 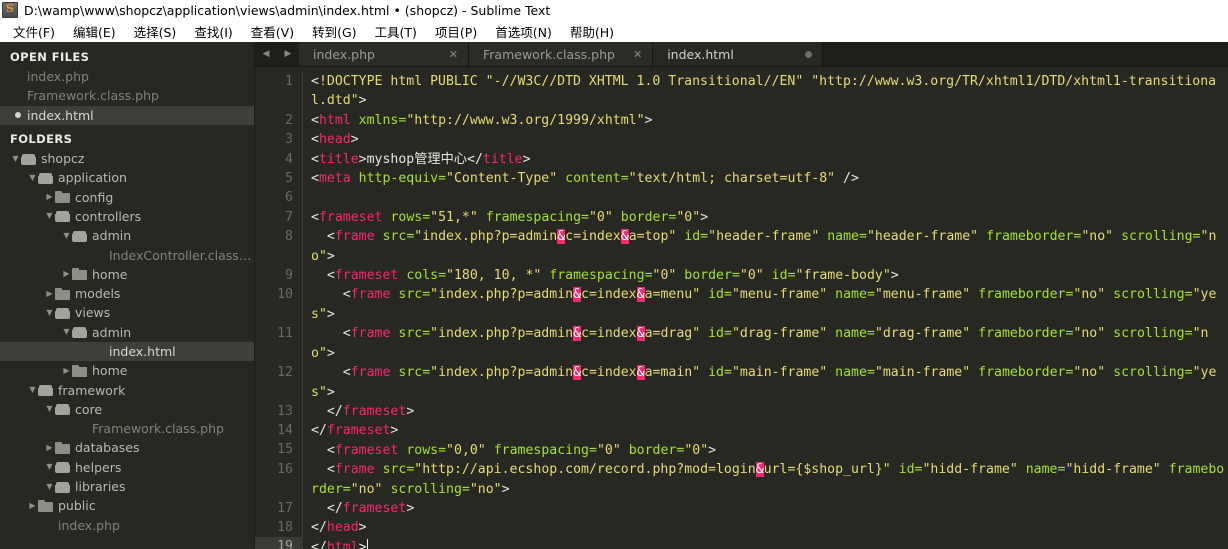 I want to click on tree-item-label: public, so click(x=77, y=506).